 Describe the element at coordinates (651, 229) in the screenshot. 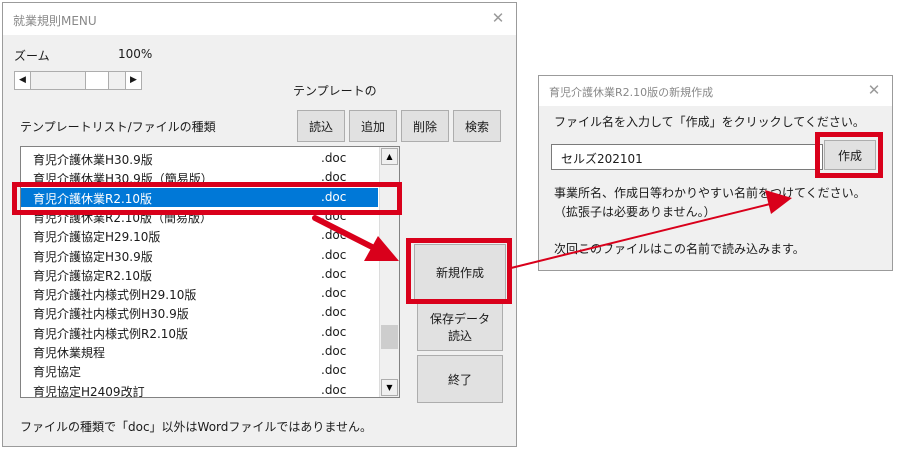

I see `arrow-to-create-dialog` at that location.